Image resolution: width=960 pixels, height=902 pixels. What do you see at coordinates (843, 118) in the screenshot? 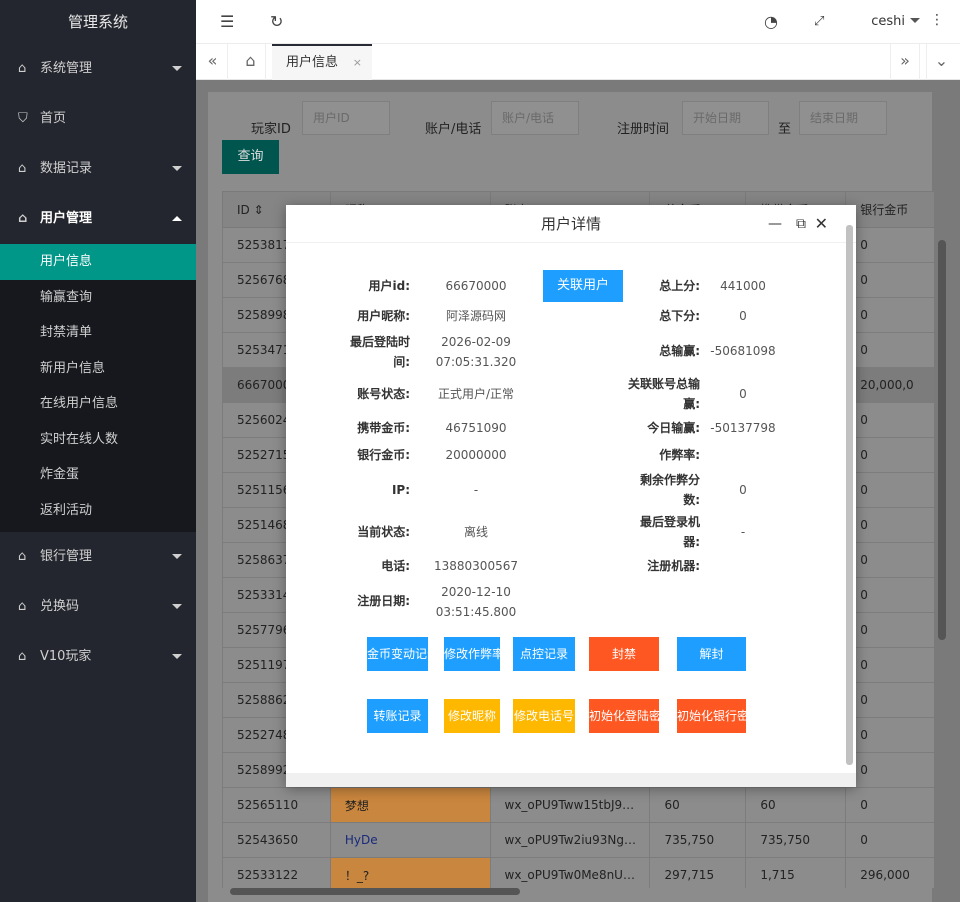
I see `end-date-input: 结束日期` at bounding box center [843, 118].